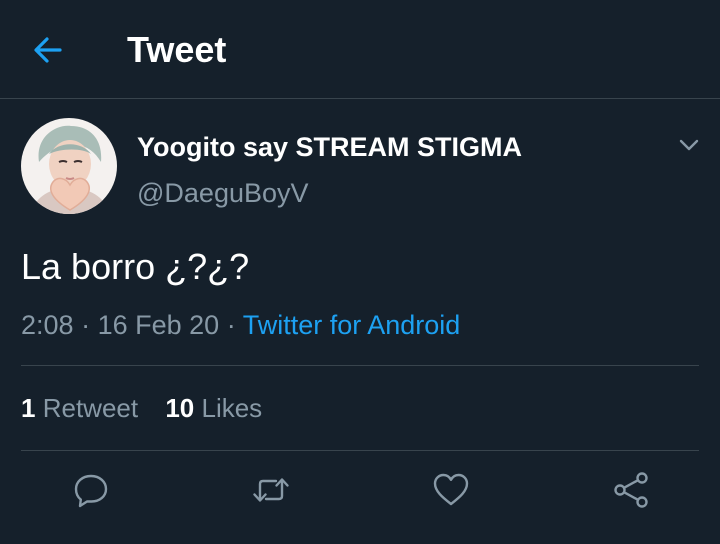 This screenshot has width=720, height=544. What do you see at coordinates (177, 49) in the screenshot?
I see `page-title: Tweet` at bounding box center [177, 49].